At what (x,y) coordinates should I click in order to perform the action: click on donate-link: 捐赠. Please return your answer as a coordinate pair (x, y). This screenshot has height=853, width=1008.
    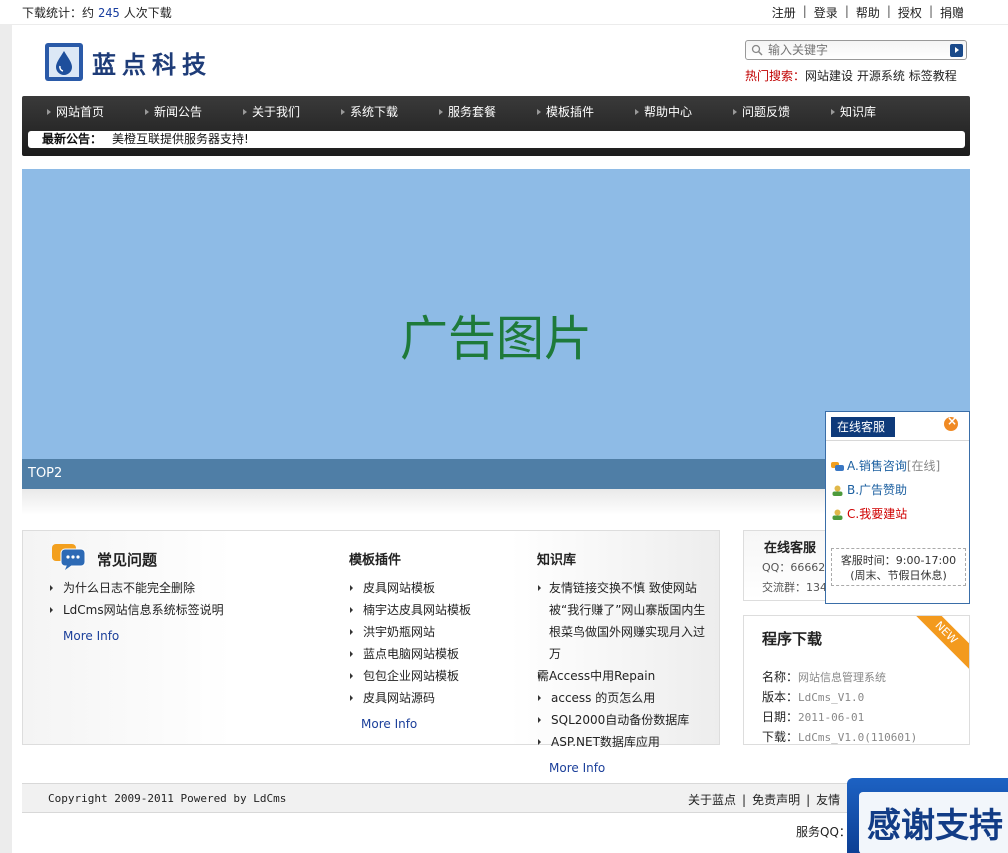
    Looking at the image, I should click on (952, 12).